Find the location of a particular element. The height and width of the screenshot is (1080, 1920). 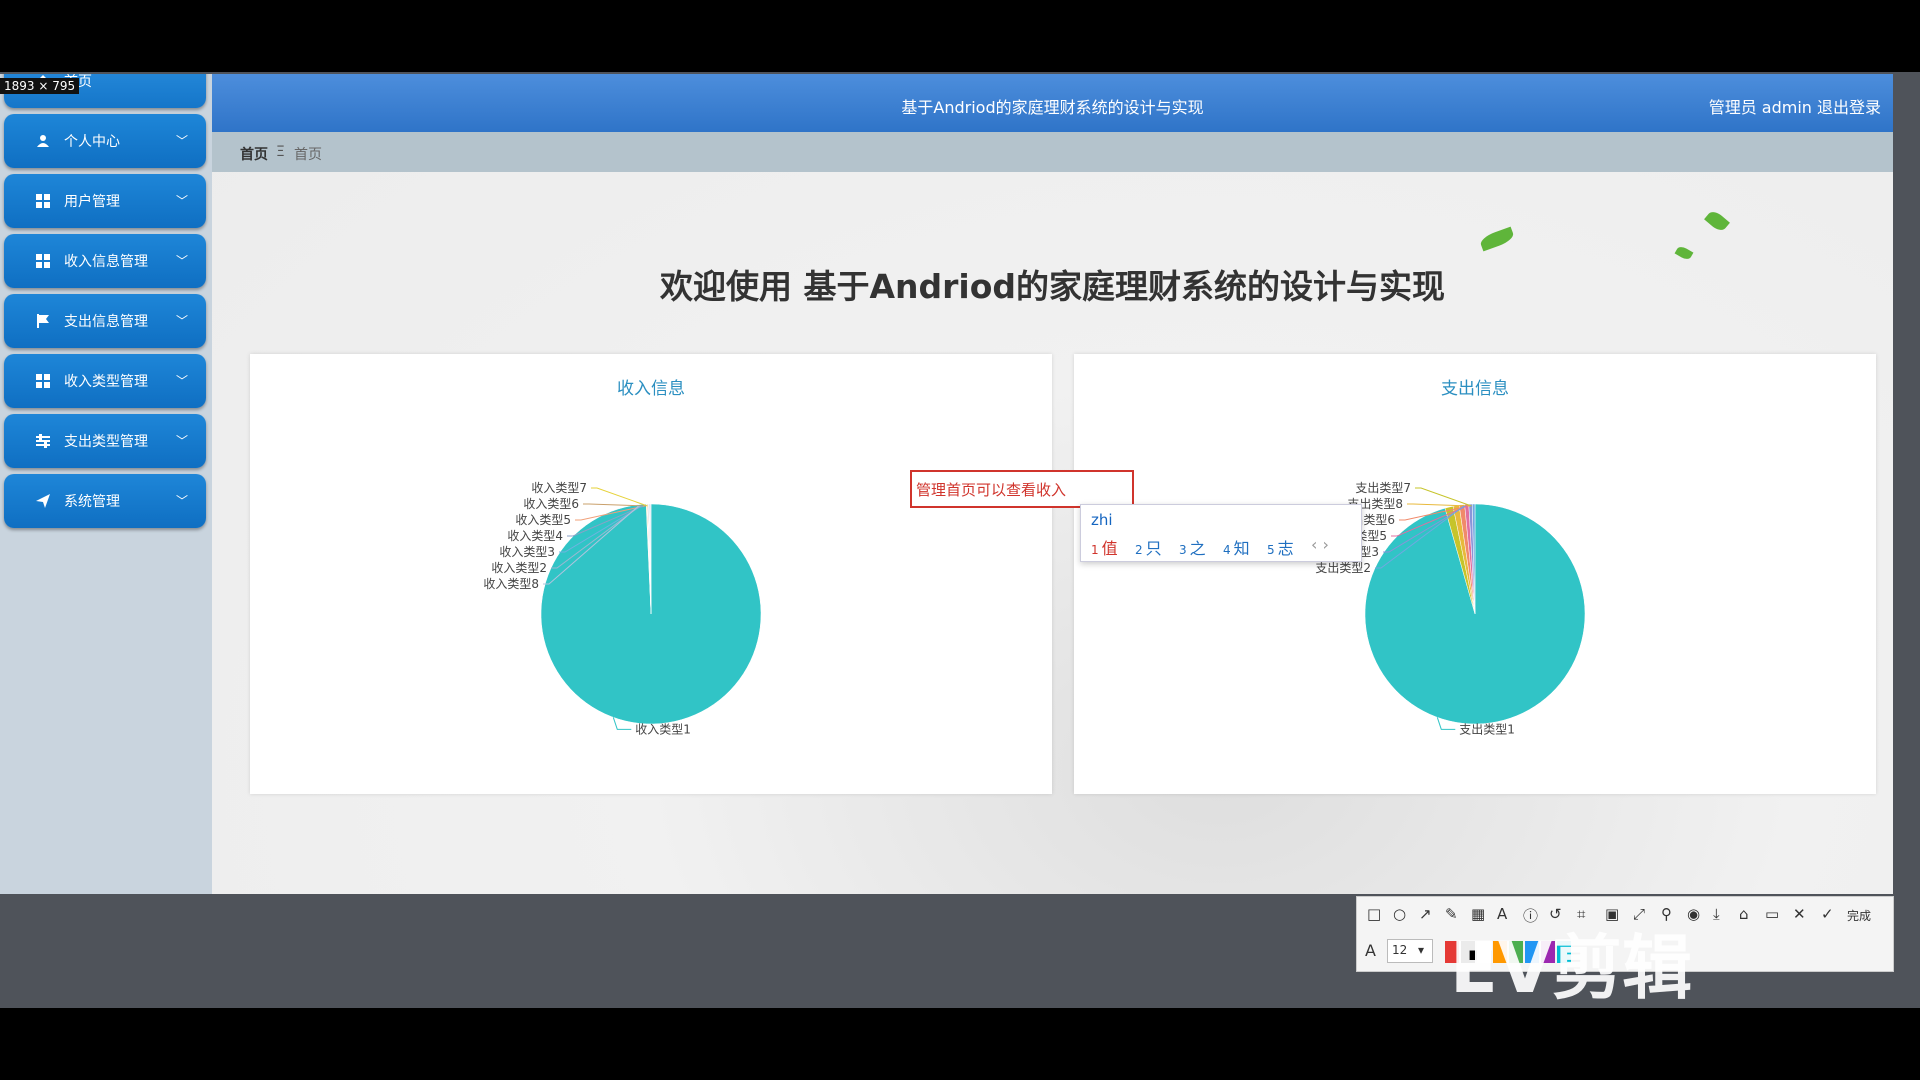

done-button: 完成 is located at coordinates (1859, 915).